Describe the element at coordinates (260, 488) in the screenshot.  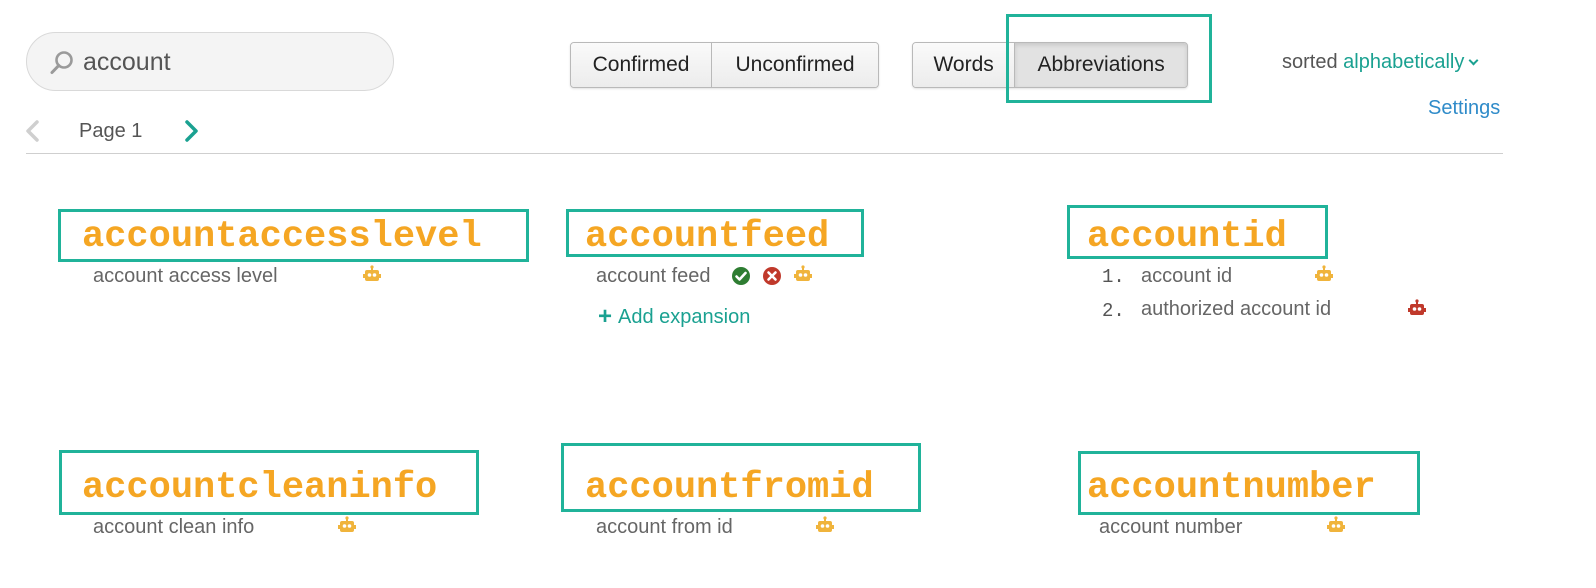
I see `abbreviation-title: accountcleaninfo` at that location.